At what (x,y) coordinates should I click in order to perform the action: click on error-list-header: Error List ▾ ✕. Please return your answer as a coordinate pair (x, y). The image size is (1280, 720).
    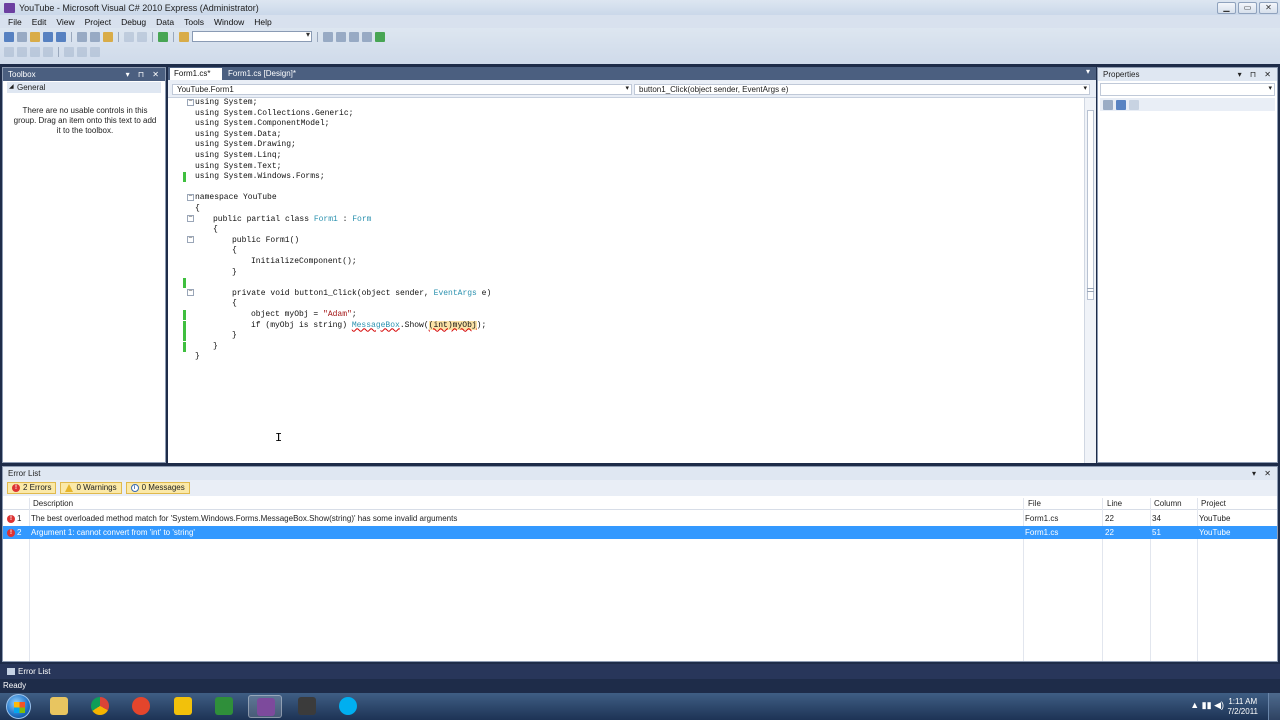
    Looking at the image, I should click on (640, 473).